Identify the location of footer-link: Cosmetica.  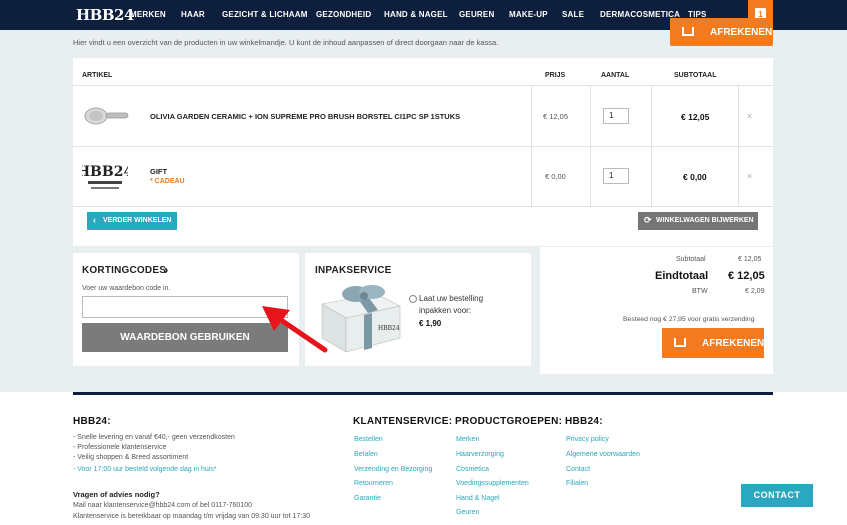
(472, 469).